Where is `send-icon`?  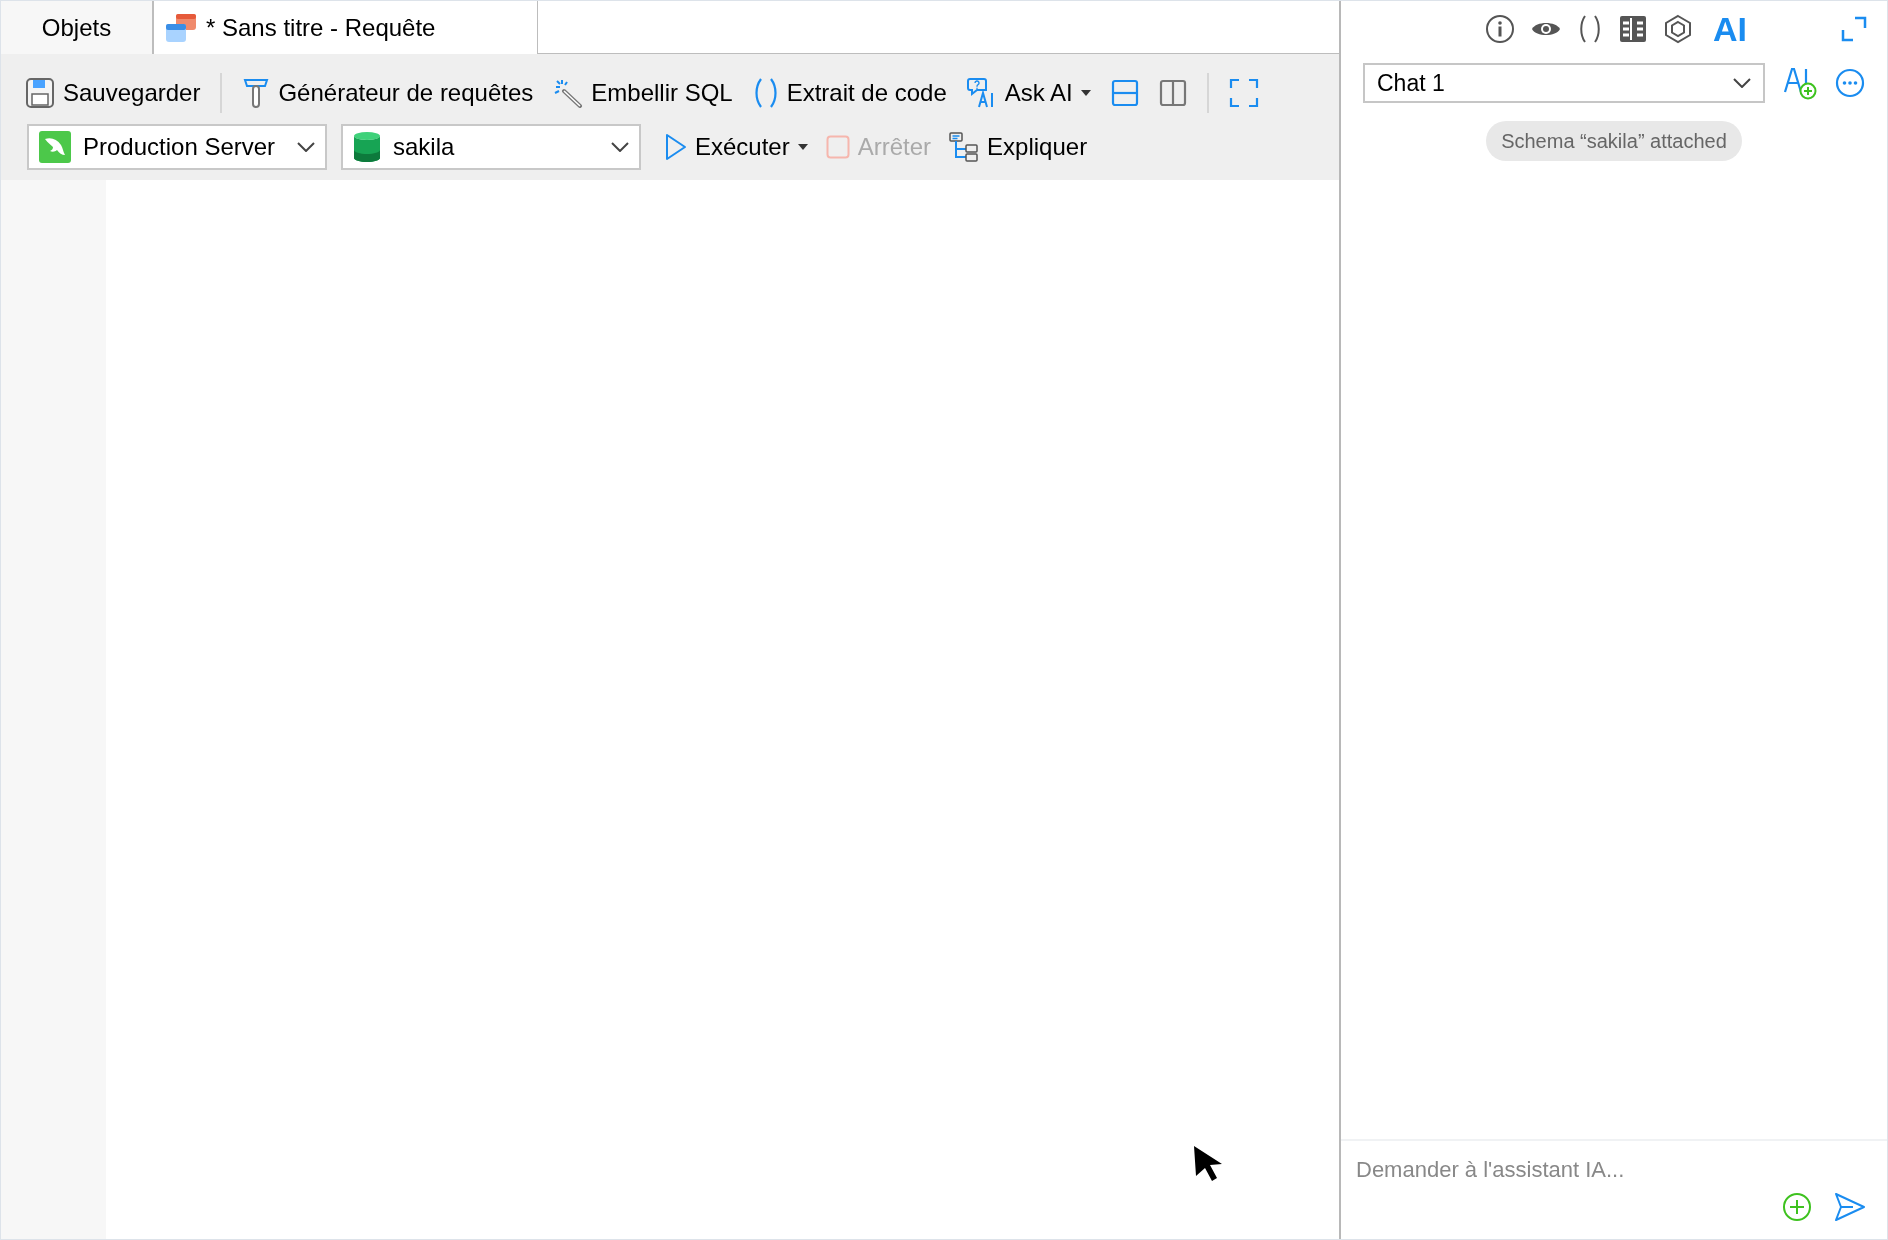
send-icon is located at coordinates (1850, 1207).